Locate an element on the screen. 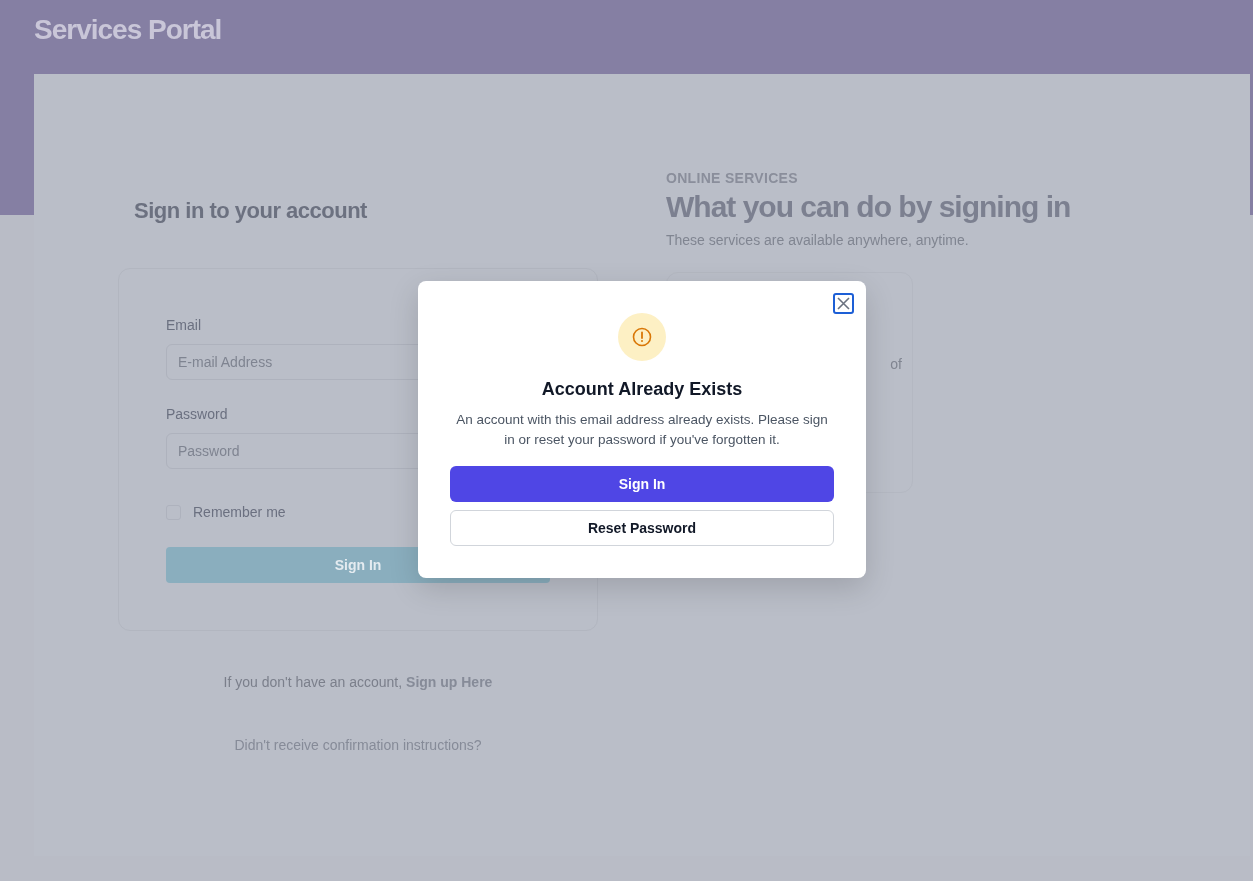 This screenshot has width=1253, height=881. field-label: Password is located at coordinates (197, 414).